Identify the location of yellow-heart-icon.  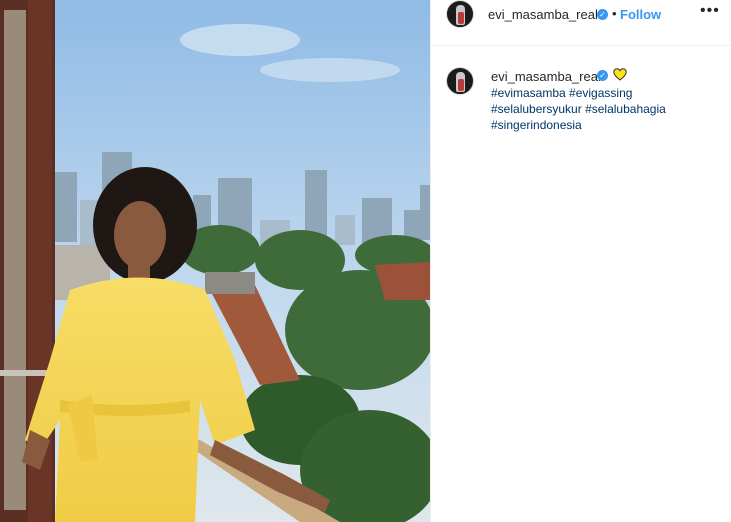
(620, 74).